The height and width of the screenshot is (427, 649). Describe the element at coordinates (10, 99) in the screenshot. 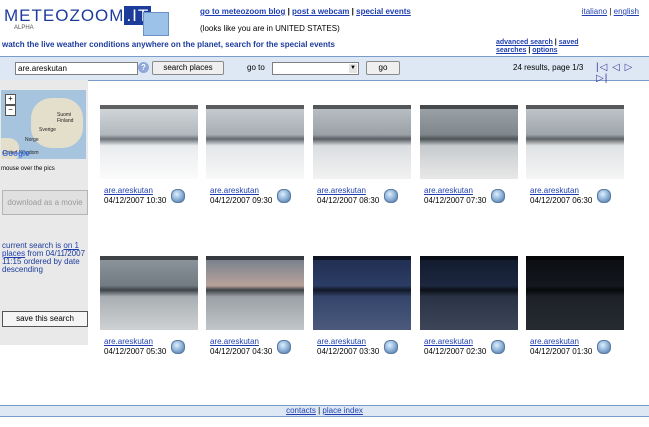

I see `zoom-in-button: +` at that location.